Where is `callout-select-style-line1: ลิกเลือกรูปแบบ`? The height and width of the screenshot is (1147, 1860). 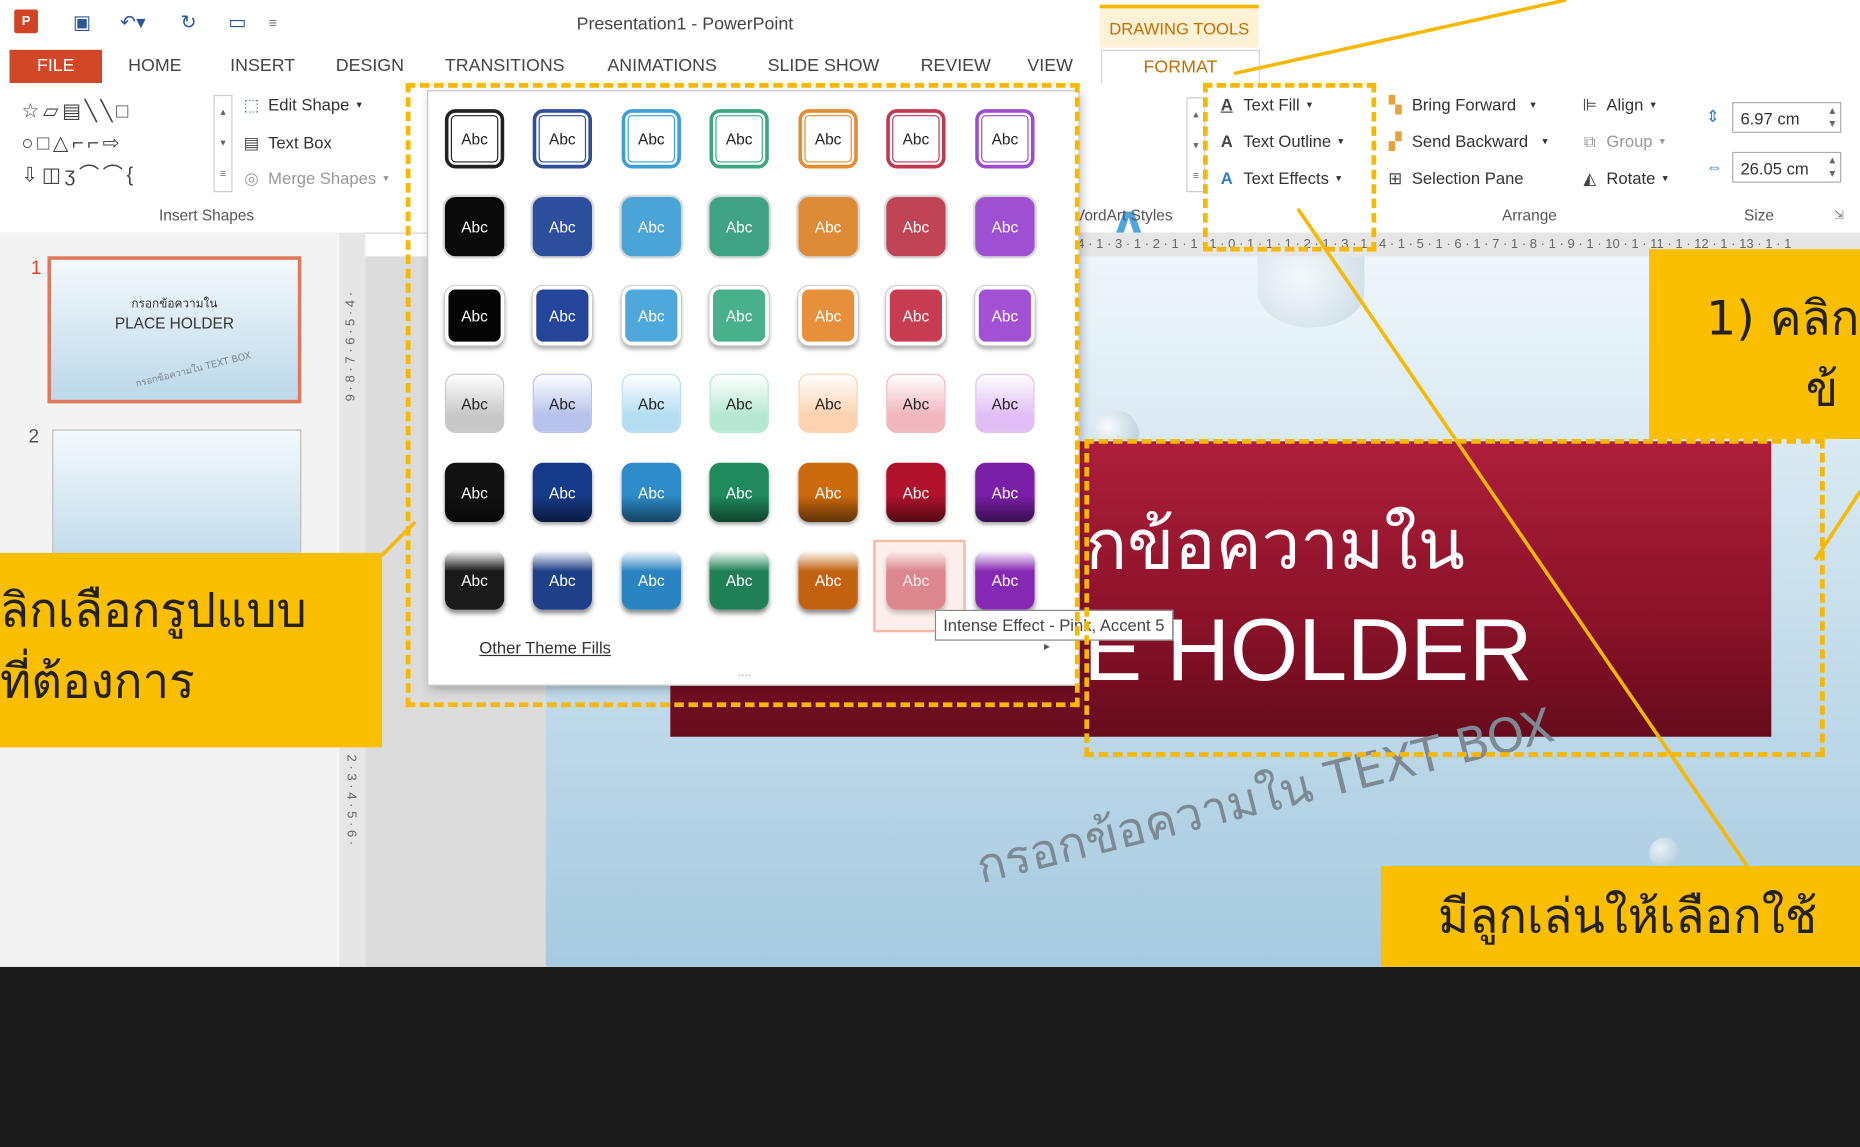 callout-select-style-line1: ลิกเลือกรูปแบบ is located at coordinates (153, 611).